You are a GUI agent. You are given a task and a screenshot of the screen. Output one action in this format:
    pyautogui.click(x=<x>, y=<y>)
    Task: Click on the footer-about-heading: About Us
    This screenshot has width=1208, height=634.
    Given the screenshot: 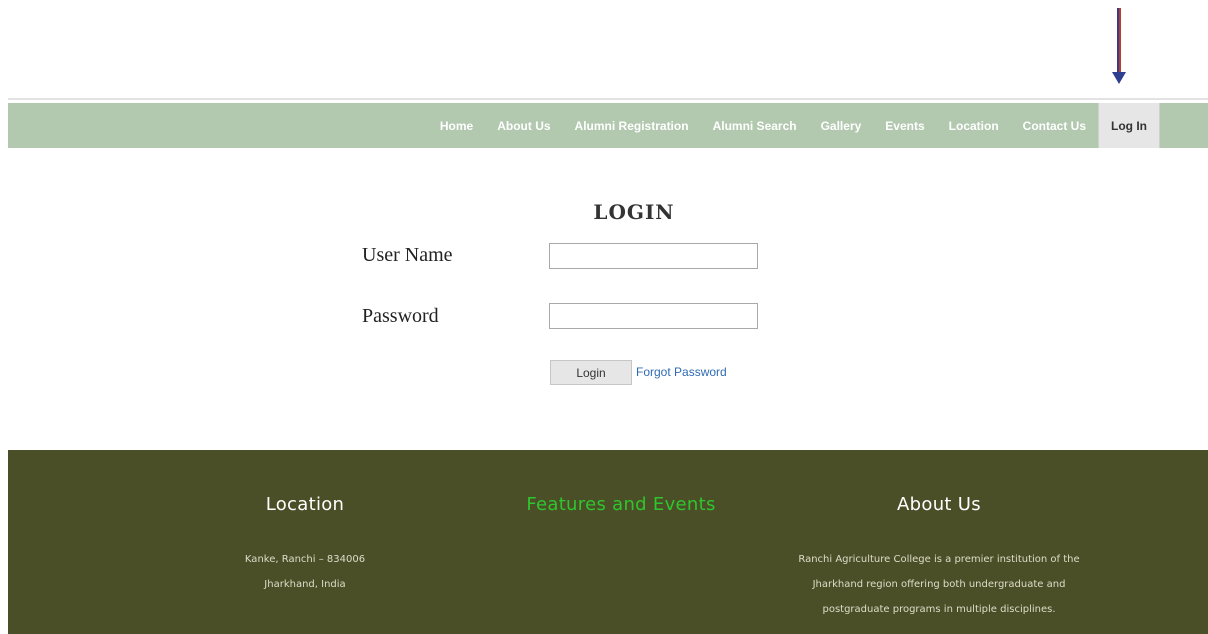 What is the action you would take?
    pyautogui.click(x=939, y=504)
    